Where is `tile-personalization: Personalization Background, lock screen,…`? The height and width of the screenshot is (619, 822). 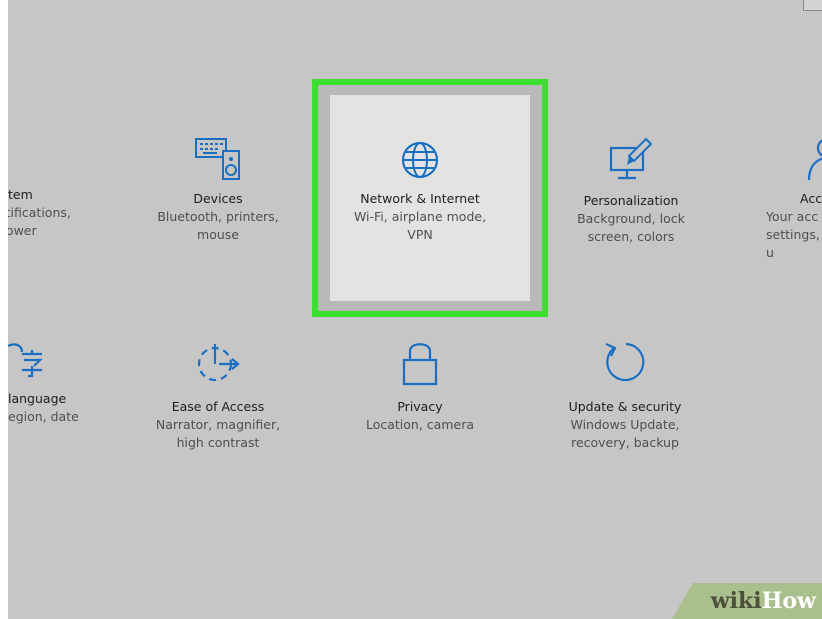
tile-personalization: Personalization Background, lock screen,… is located at coordinates (631, 191).